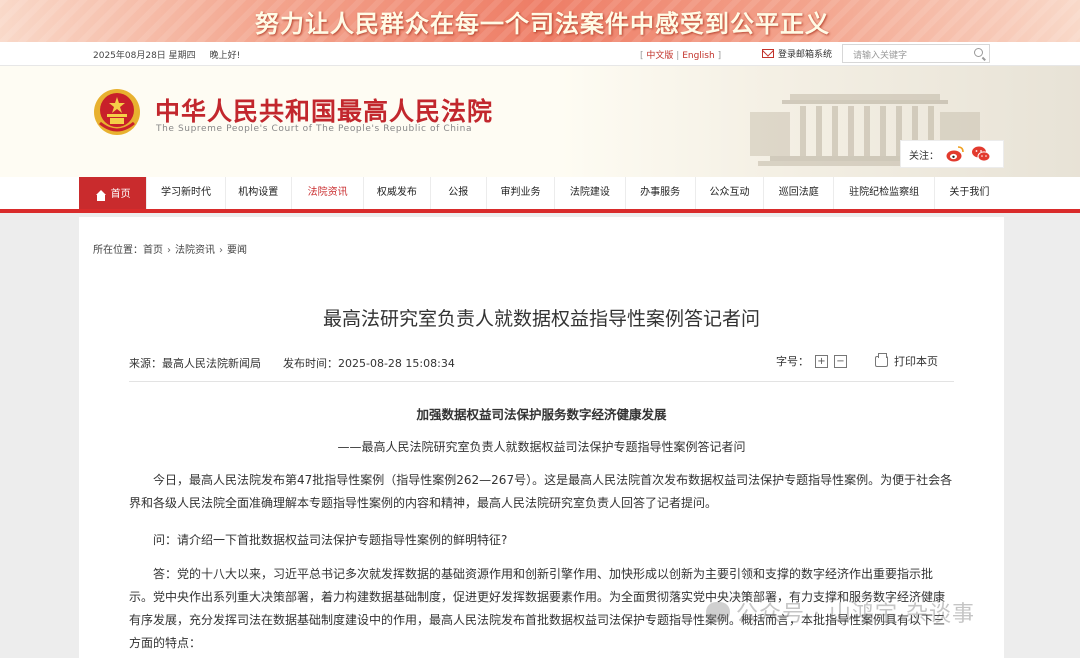 This screenshot has width=1080, height=658. Describe the element at coordinates (120, 194) in the screenshot. I see `nav-item-label: 首页` at that location.